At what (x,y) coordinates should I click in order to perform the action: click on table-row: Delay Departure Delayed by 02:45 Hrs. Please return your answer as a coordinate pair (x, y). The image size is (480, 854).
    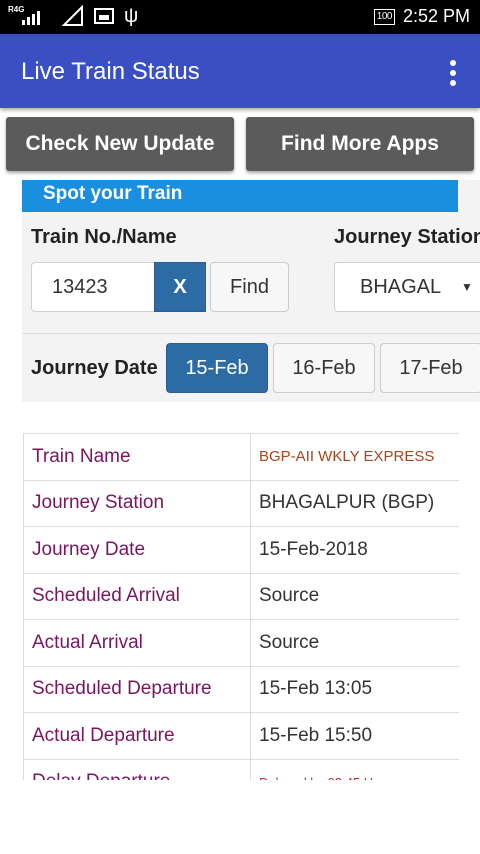
    Looking at the image, I should click on (241, 769).